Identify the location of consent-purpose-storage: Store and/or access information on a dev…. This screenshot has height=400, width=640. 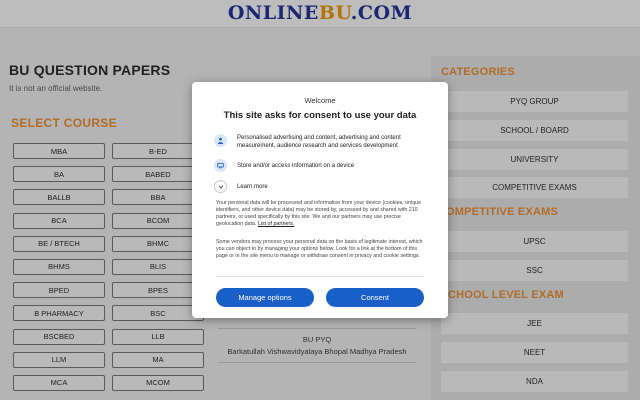
(321, 165).